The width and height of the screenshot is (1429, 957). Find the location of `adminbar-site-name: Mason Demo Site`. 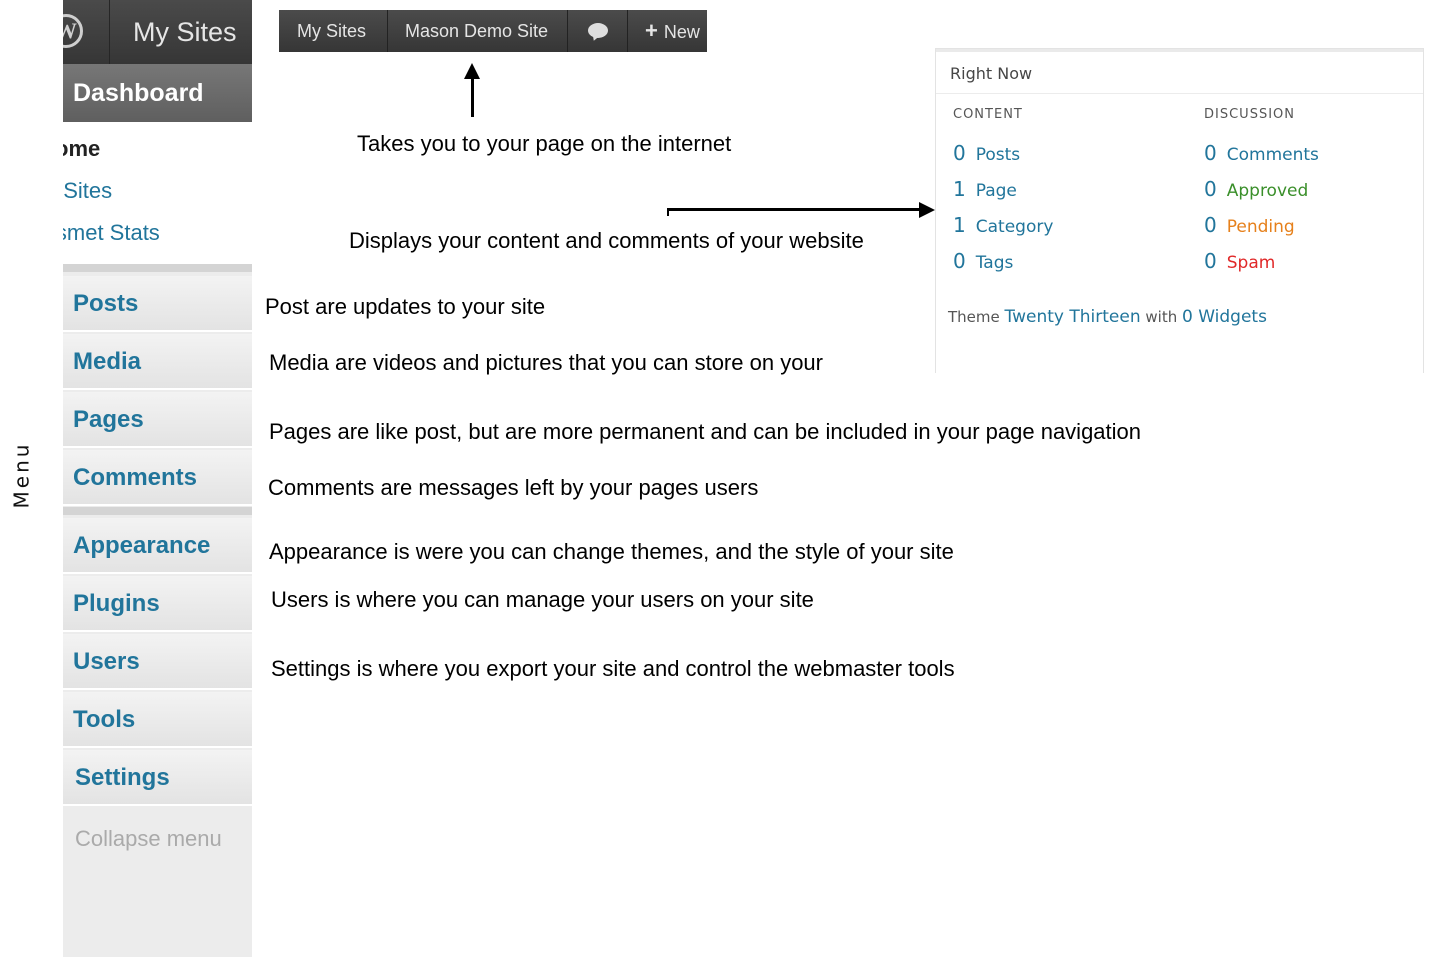

adminbar-site-name: Mason Demo Site is located at coordinates (476, 31).